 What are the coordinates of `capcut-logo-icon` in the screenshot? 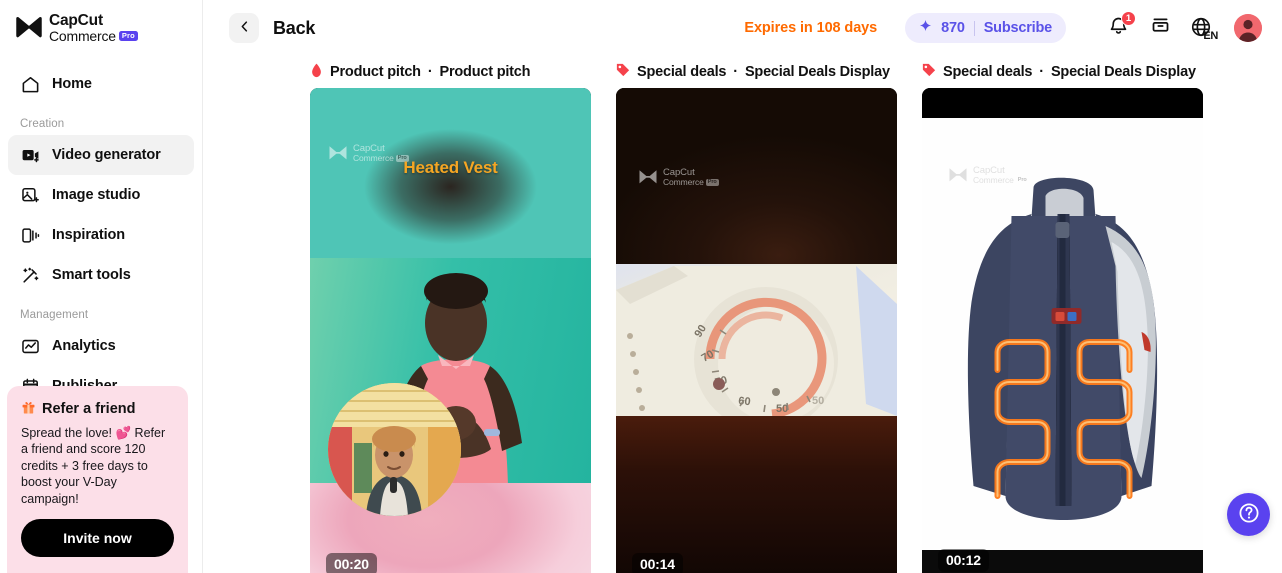 It's located at (29, 27).